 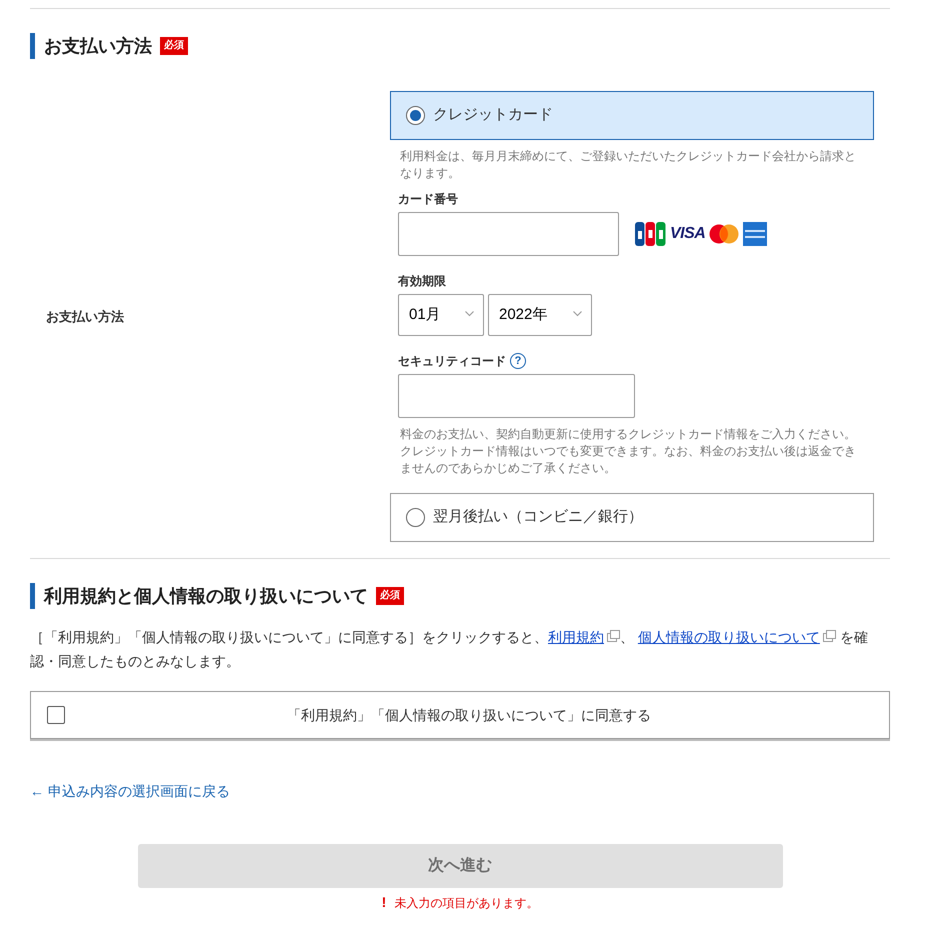 I want to click on agree-checkbox-row: 「利用規約」「個人情報の取り扱いについて」に同意する, so click(x=460, y=715).